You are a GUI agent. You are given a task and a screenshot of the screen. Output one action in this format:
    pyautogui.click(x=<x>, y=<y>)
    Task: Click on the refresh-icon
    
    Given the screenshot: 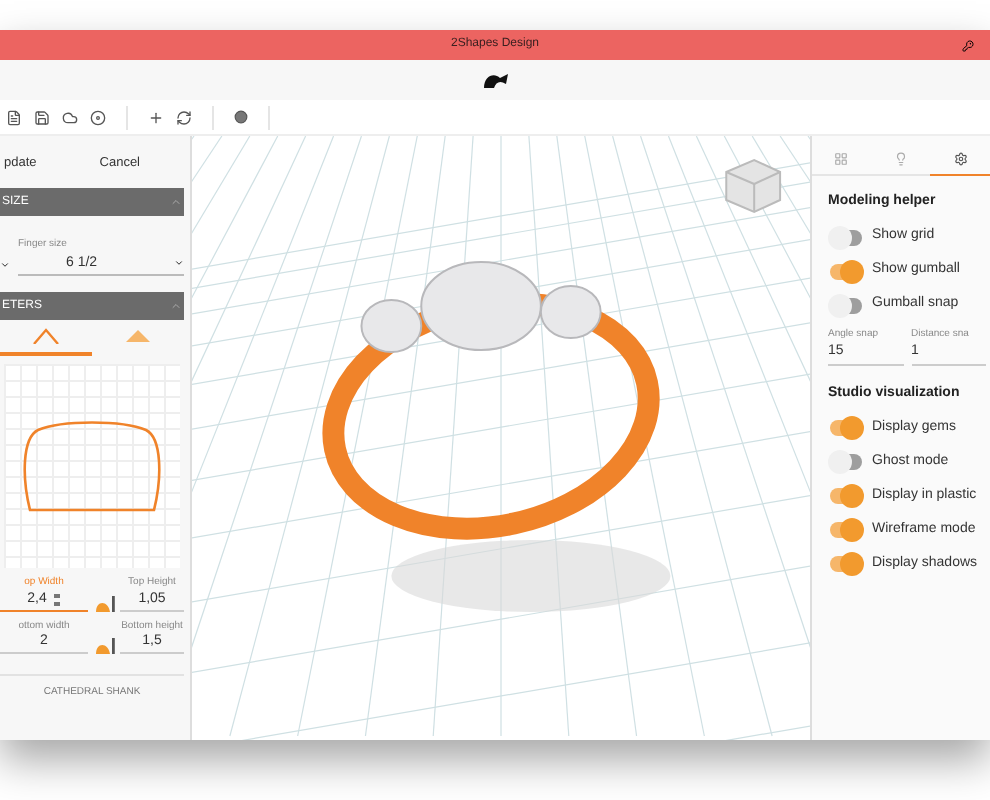 What is the action you would take?
    pyautogui.click(x=184, y=117)
    